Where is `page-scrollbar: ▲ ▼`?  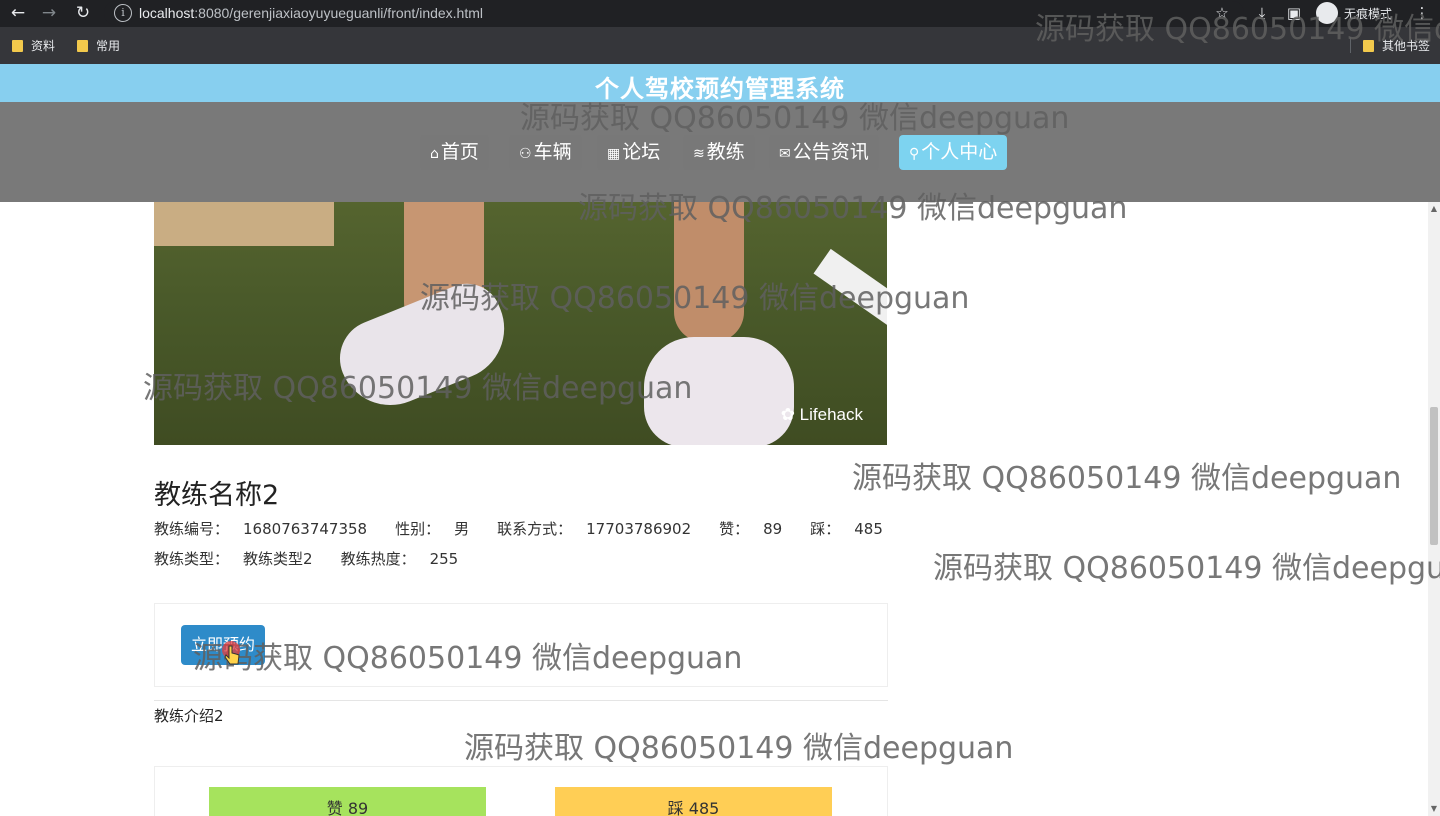 page-scrollbar: ▲ ▼ is located at coordinates (1434, 509).